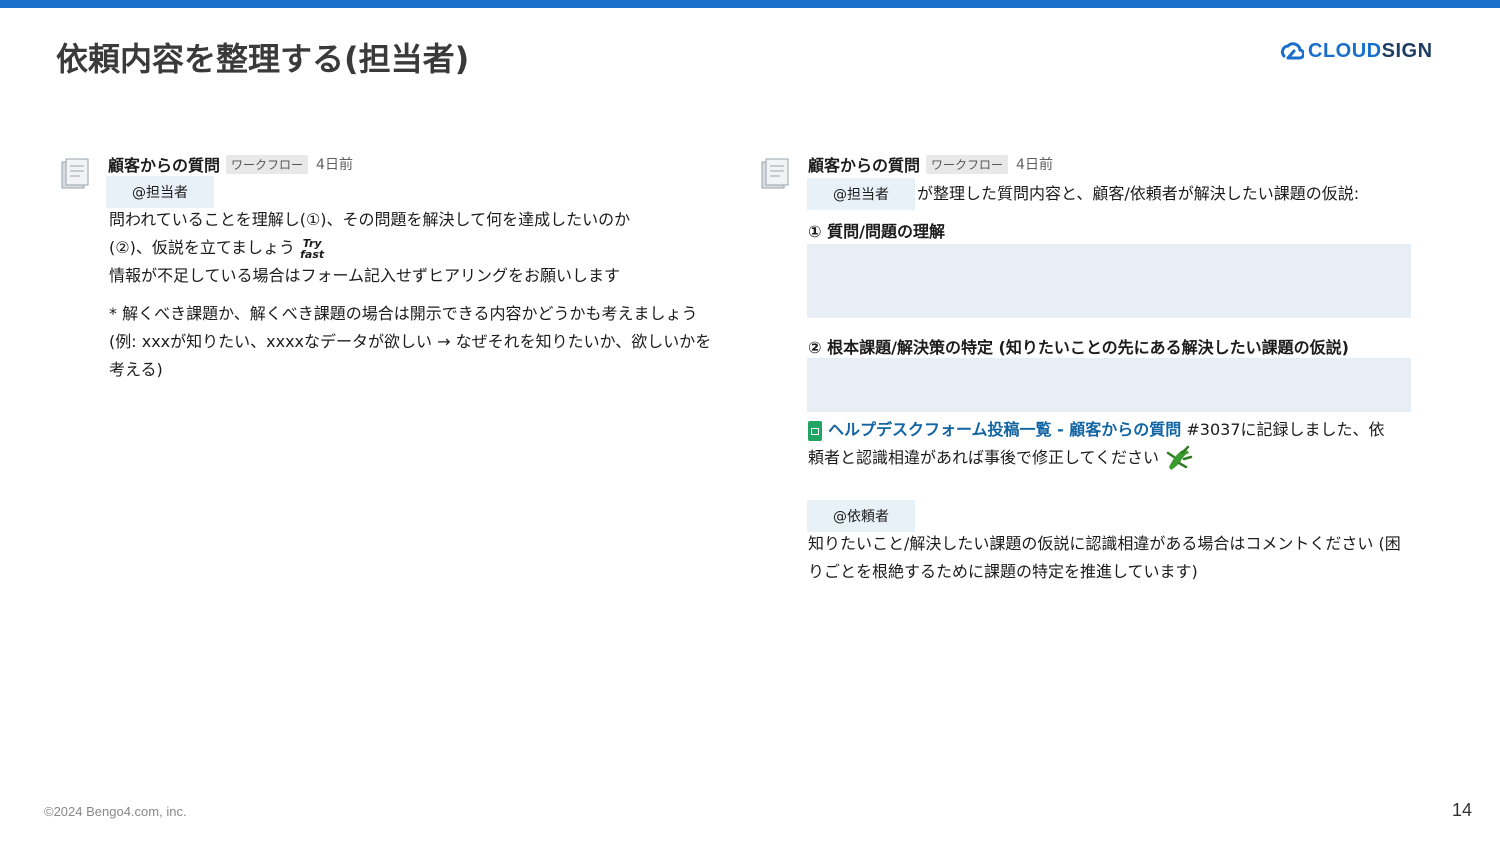 The image size is (1500, 844). I want to click on mention-tag-requester: @依頼者, so click(861, 516).